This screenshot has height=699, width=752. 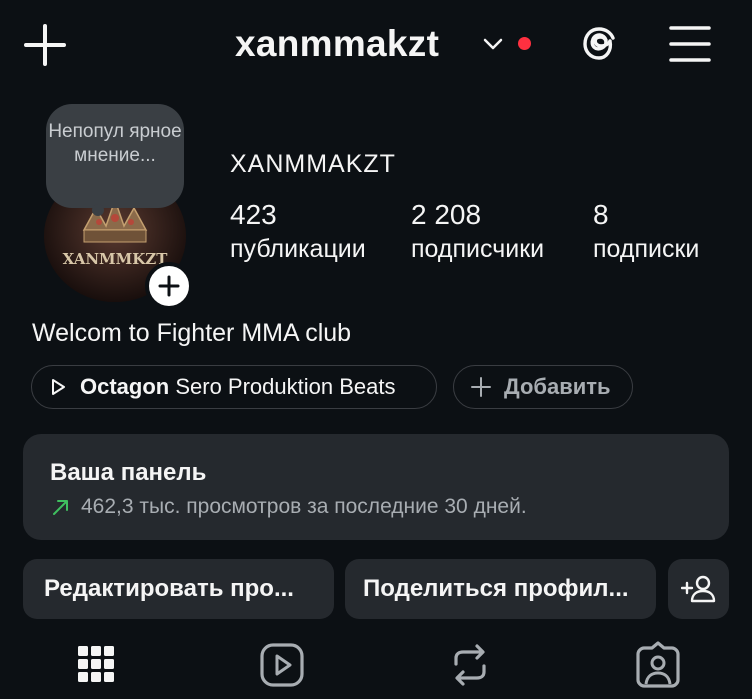 What do you see at coordinates (601, 214) in the screenshot?
I see `following-count: 8` at bounding box center [601, 214].